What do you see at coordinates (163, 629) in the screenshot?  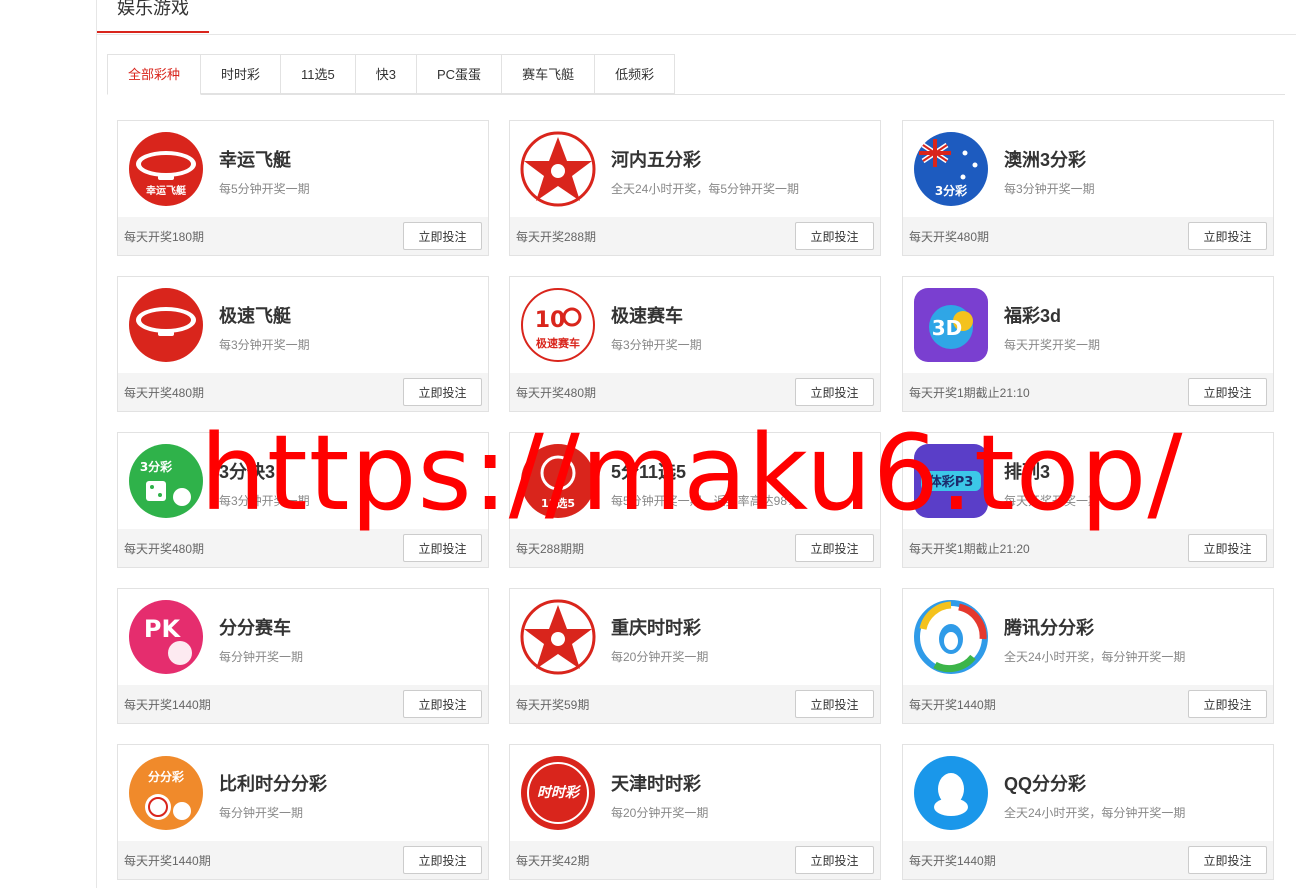 I see `svg-text: PK` at bounding box center [163, 629].